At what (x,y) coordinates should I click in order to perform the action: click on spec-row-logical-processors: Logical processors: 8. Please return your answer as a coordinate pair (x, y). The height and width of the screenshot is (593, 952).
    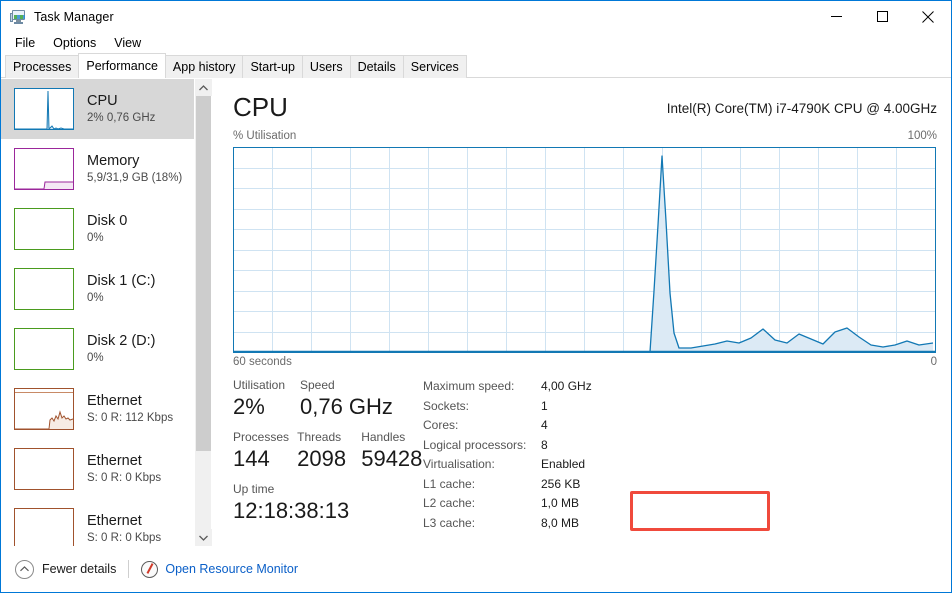
    Looking at the image, I should click on (548, 446).